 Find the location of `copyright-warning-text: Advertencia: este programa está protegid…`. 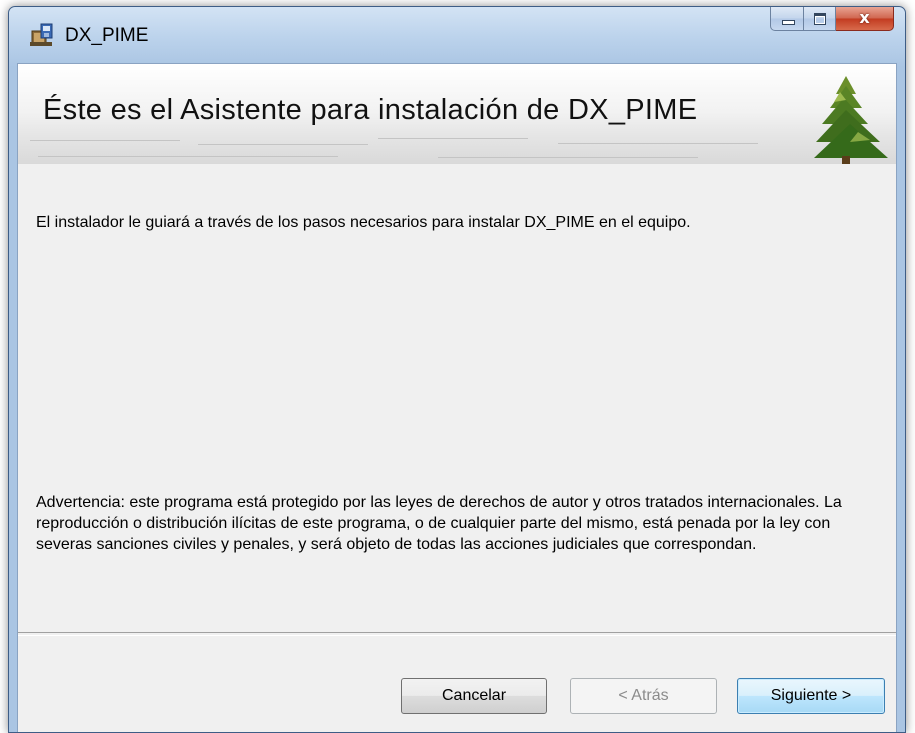

copyright-warning-text: Advertencia: este programa está protegid… is located at coordinates (439, 523).